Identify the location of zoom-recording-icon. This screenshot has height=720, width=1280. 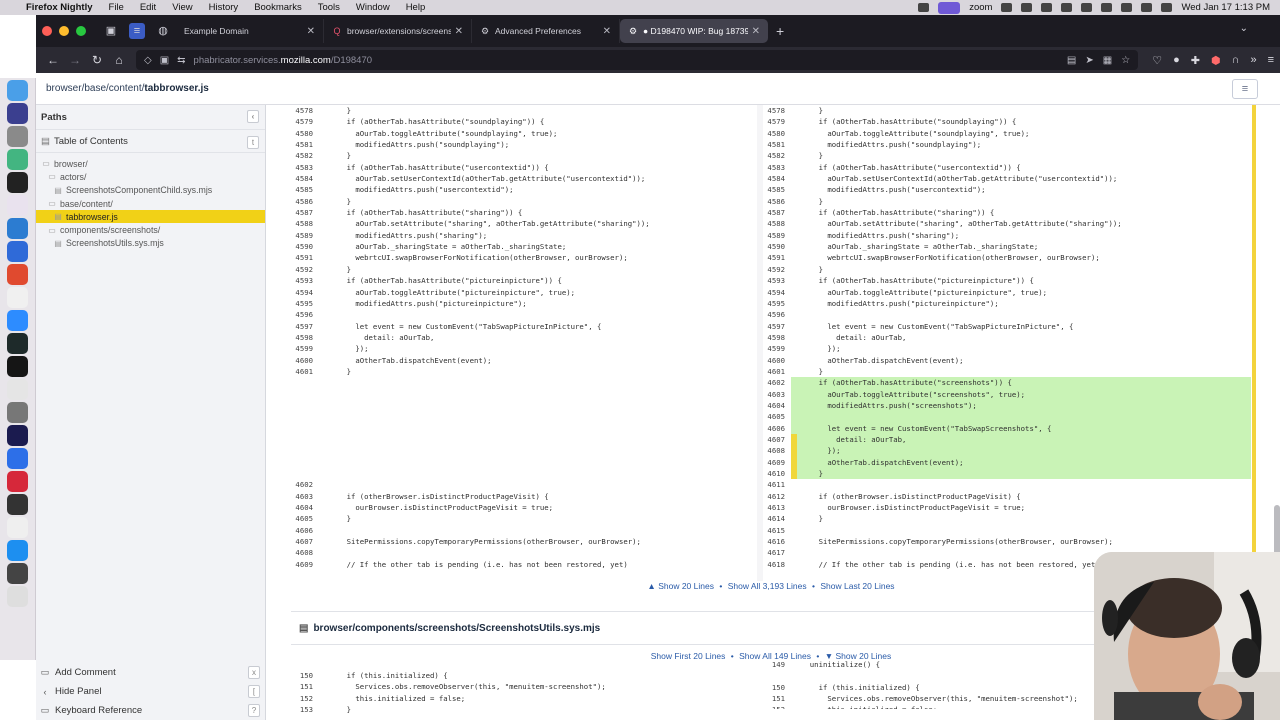
(949, 7).